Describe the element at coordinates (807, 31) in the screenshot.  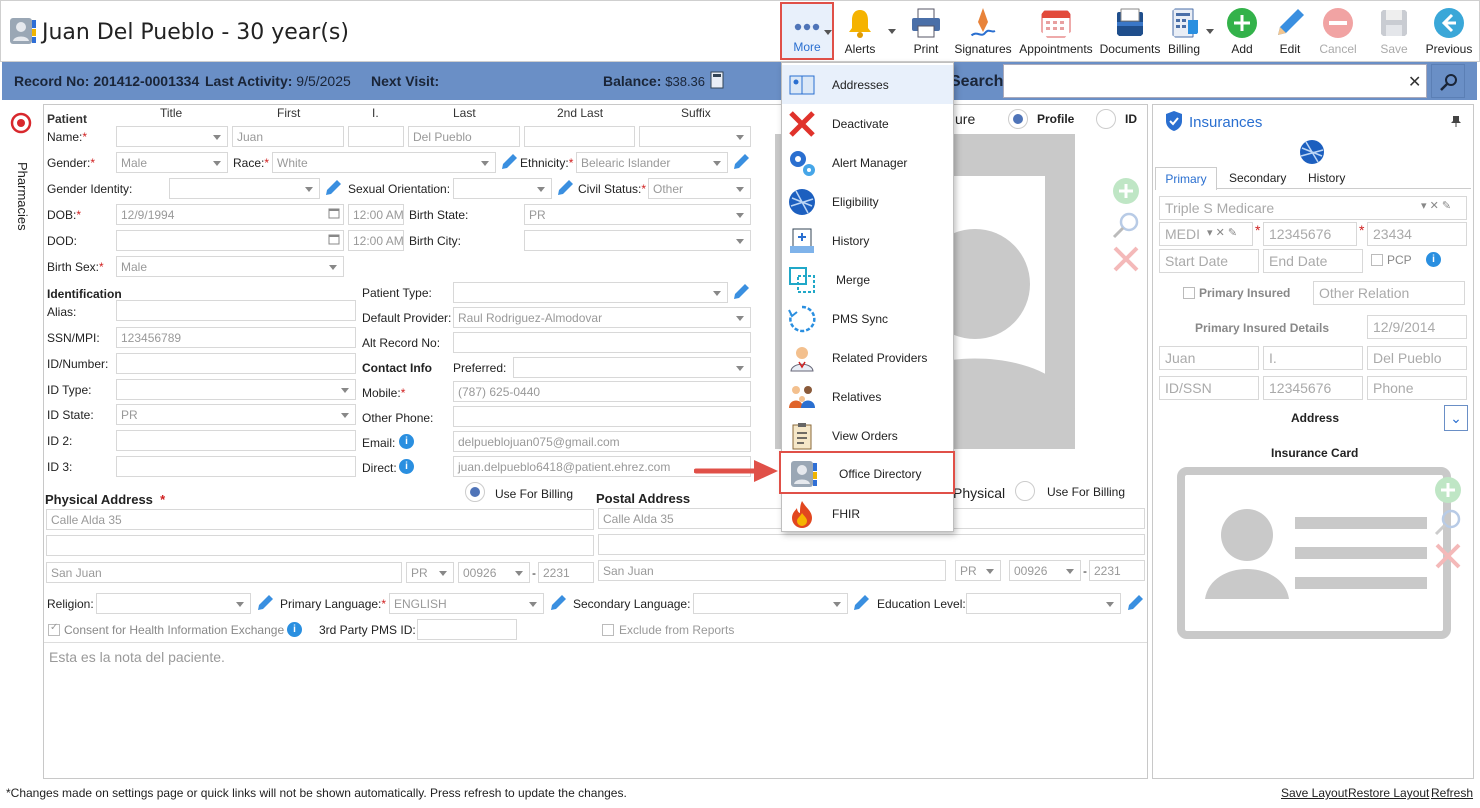
I see `more-button: More` at that location.